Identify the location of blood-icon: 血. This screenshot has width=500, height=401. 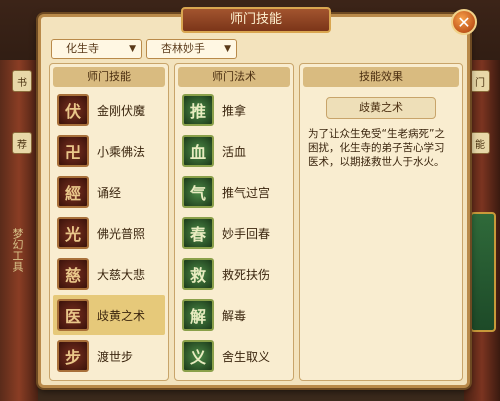
(198, 151).